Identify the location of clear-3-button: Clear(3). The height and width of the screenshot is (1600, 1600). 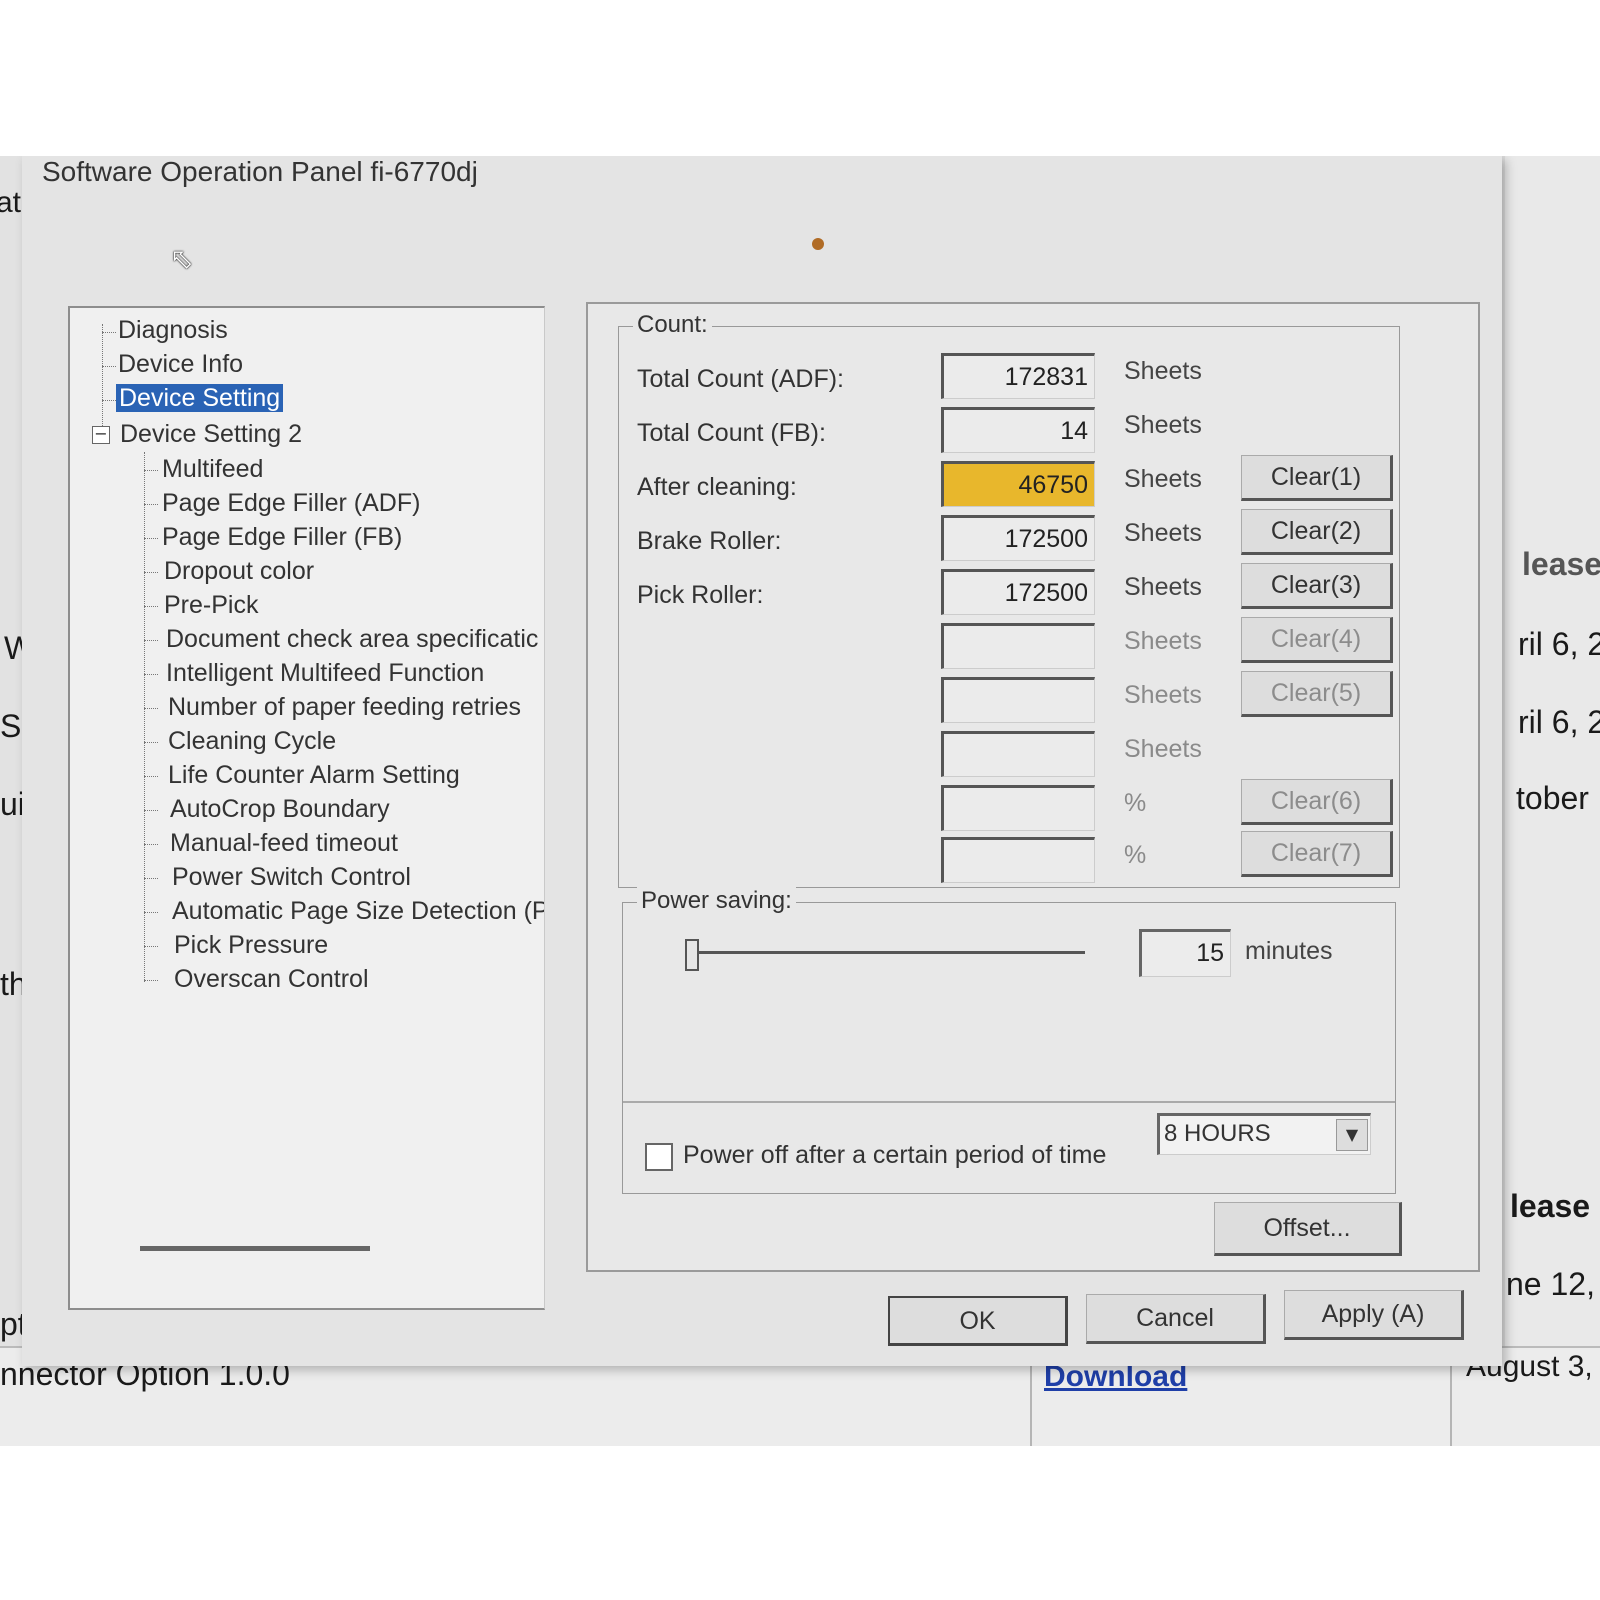
(1317, 586).